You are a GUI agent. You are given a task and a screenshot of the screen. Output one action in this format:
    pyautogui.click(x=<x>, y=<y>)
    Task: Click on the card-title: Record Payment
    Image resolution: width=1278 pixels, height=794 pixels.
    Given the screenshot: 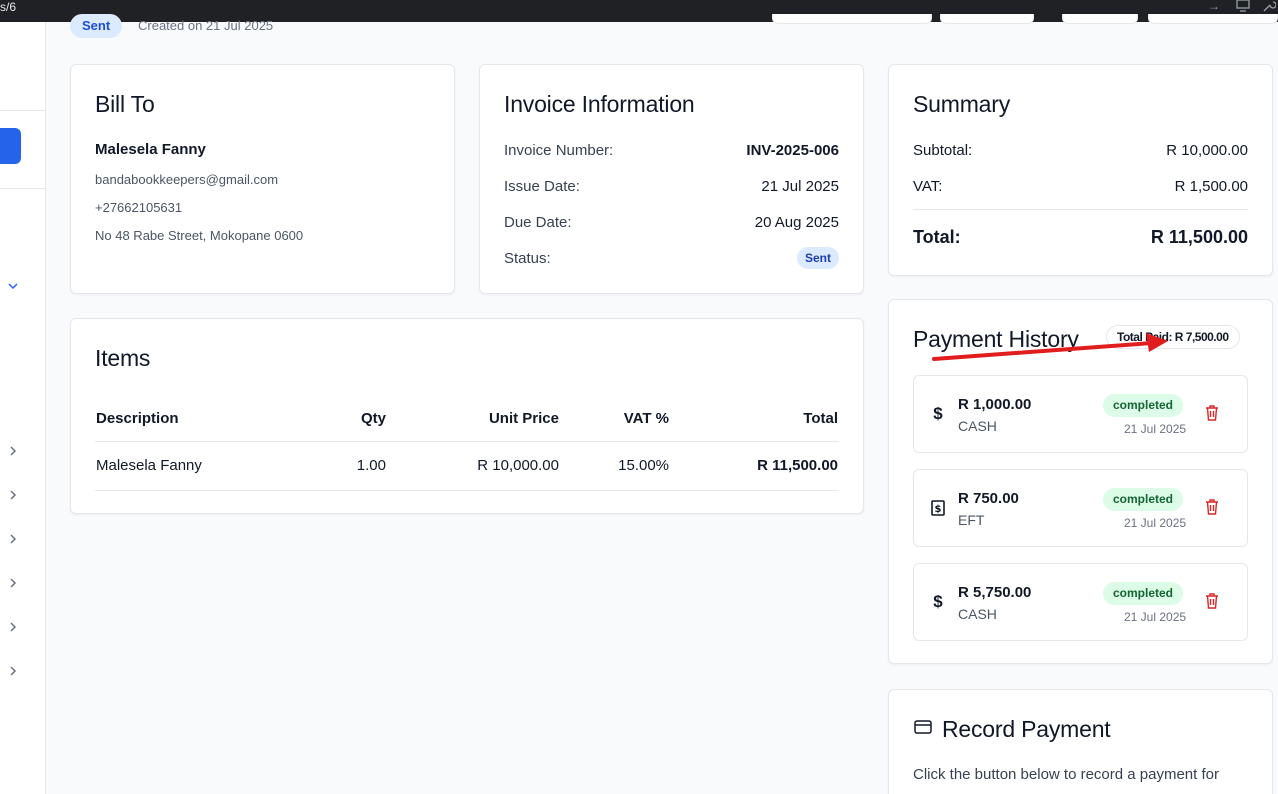 What is the action you would take?
    pyautogui.click(x=1026, y=729)
    